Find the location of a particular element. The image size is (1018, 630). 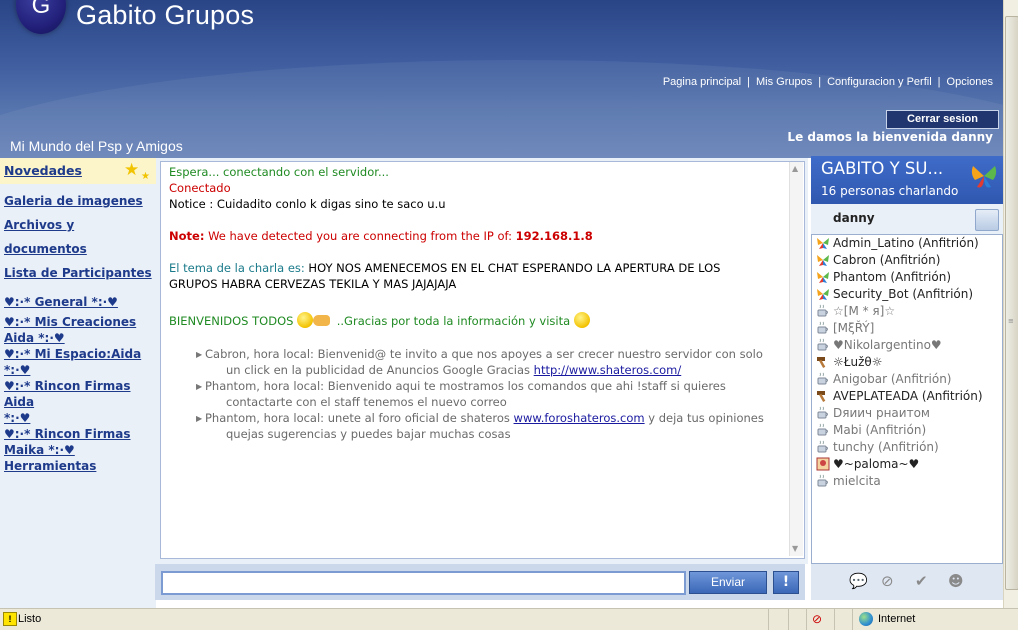

message-text: y deja tus opiniones is located at coordinates (704, 418).